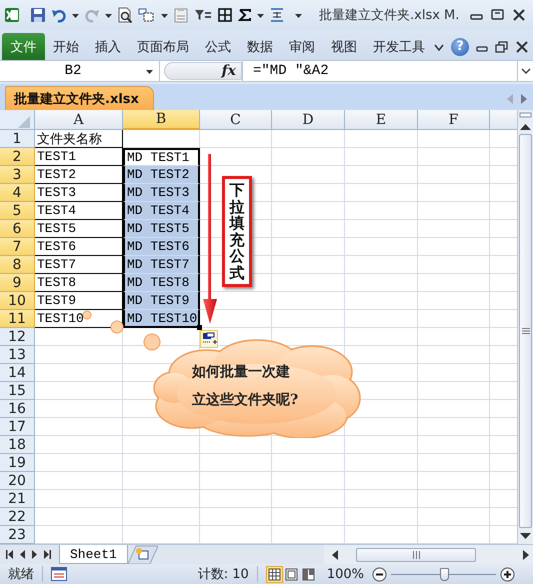  I want to click on row-header: 17, so click(17, 427).